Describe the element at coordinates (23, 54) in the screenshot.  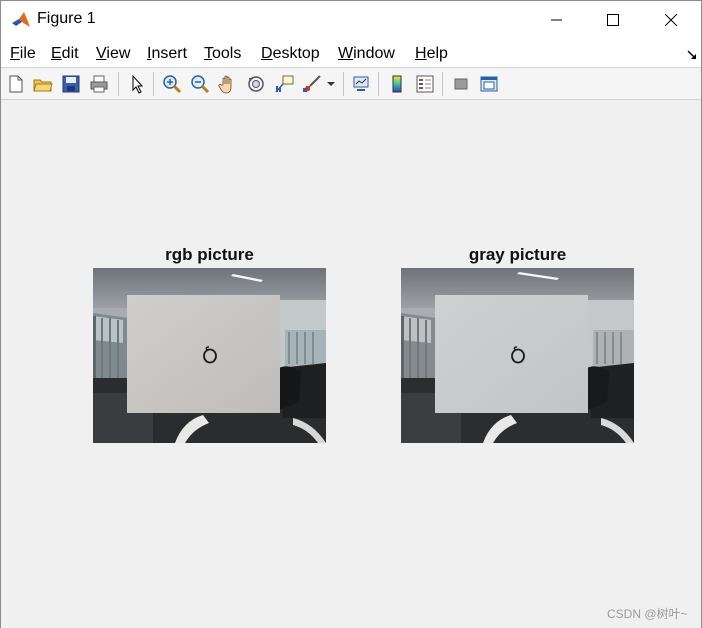
I see `menu-file: File` at that location.